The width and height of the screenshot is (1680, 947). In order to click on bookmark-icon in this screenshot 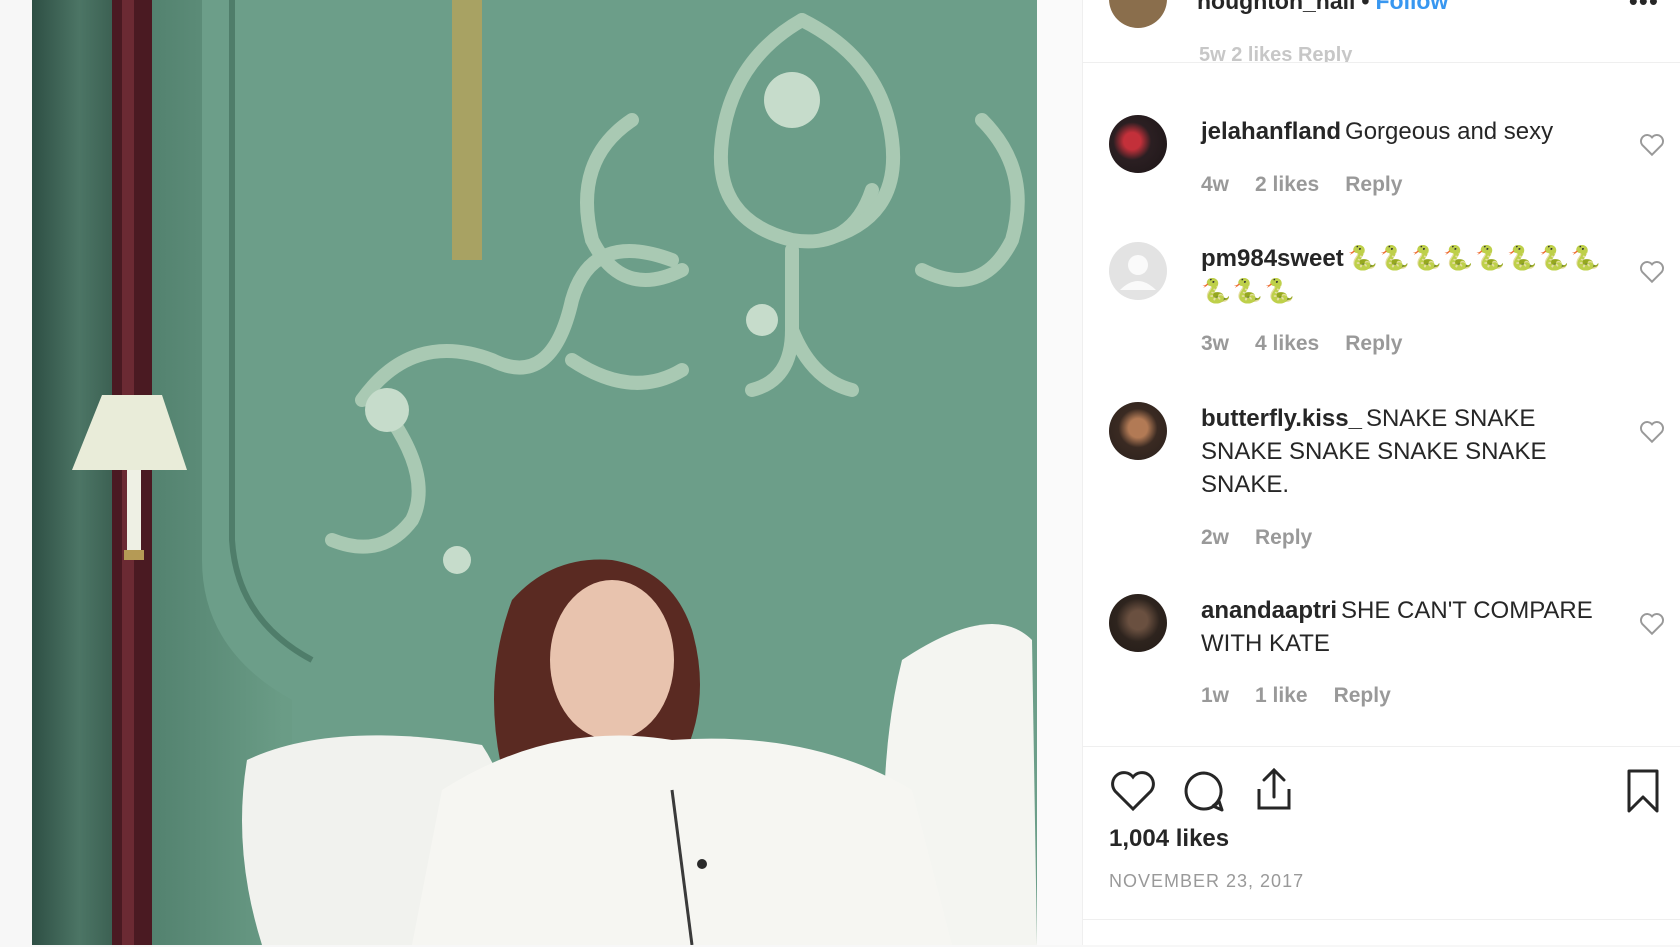, I will do `click(1643, 791)`.